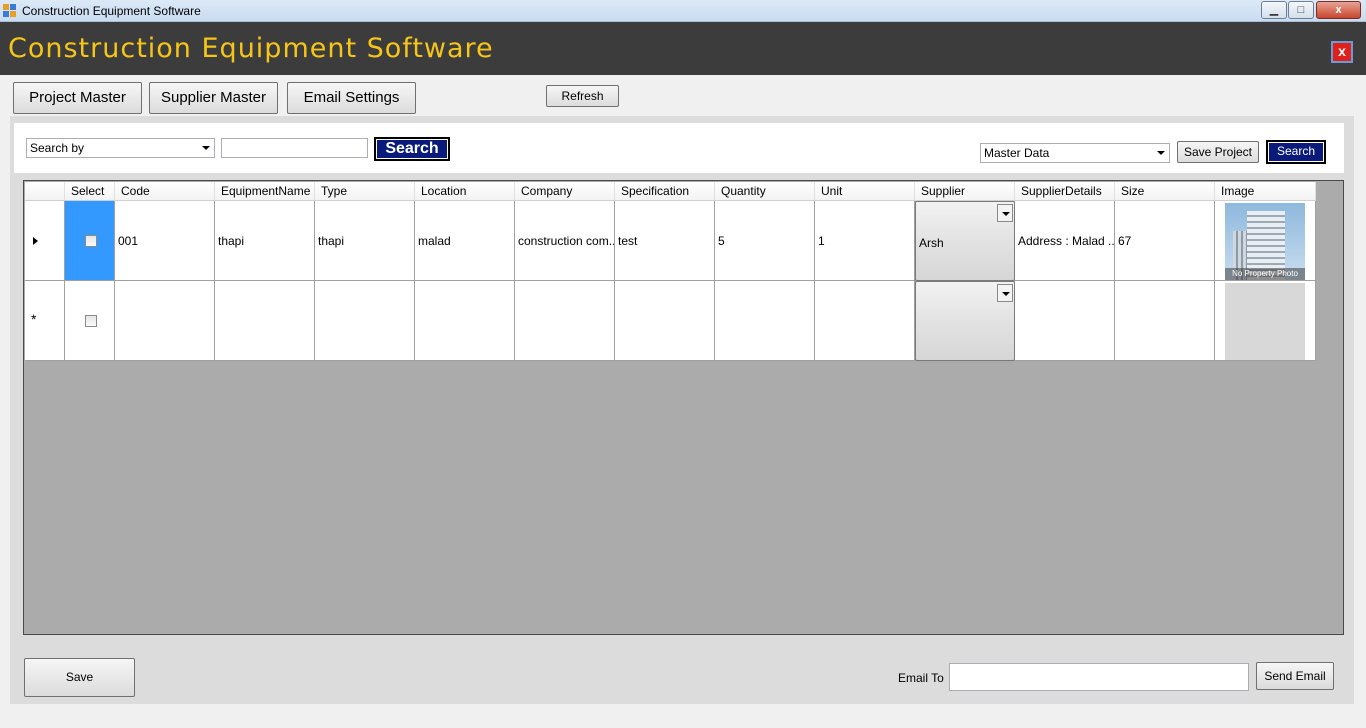 Image resolution: width=1366 pixels, height=728 pixels. What do you see at coordinates (1165, 241) in the screenshot?
I see `size-cell: 67` at bounding box center [1165, 241].